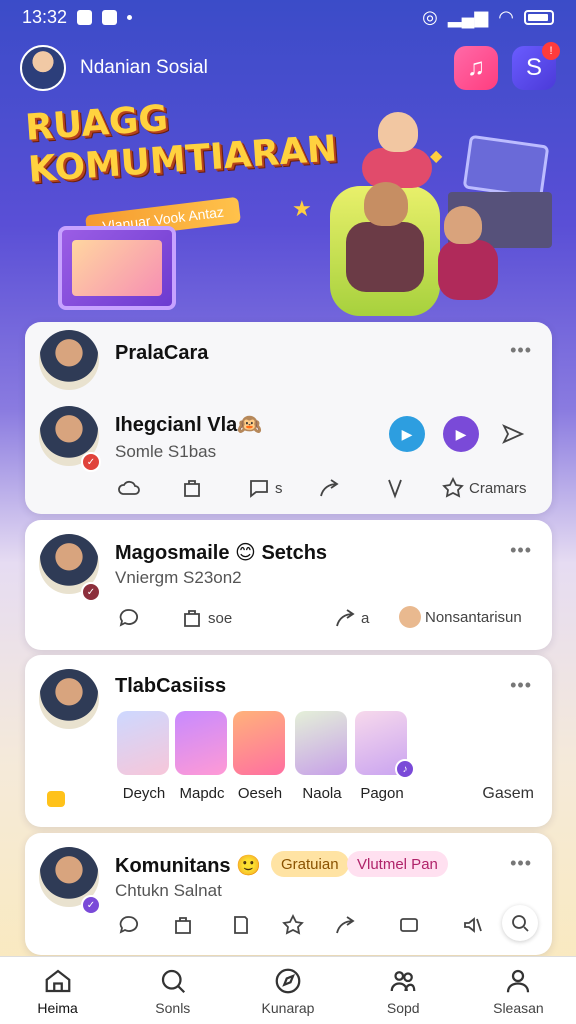  I want to click on home-icon, so click(57, 980).